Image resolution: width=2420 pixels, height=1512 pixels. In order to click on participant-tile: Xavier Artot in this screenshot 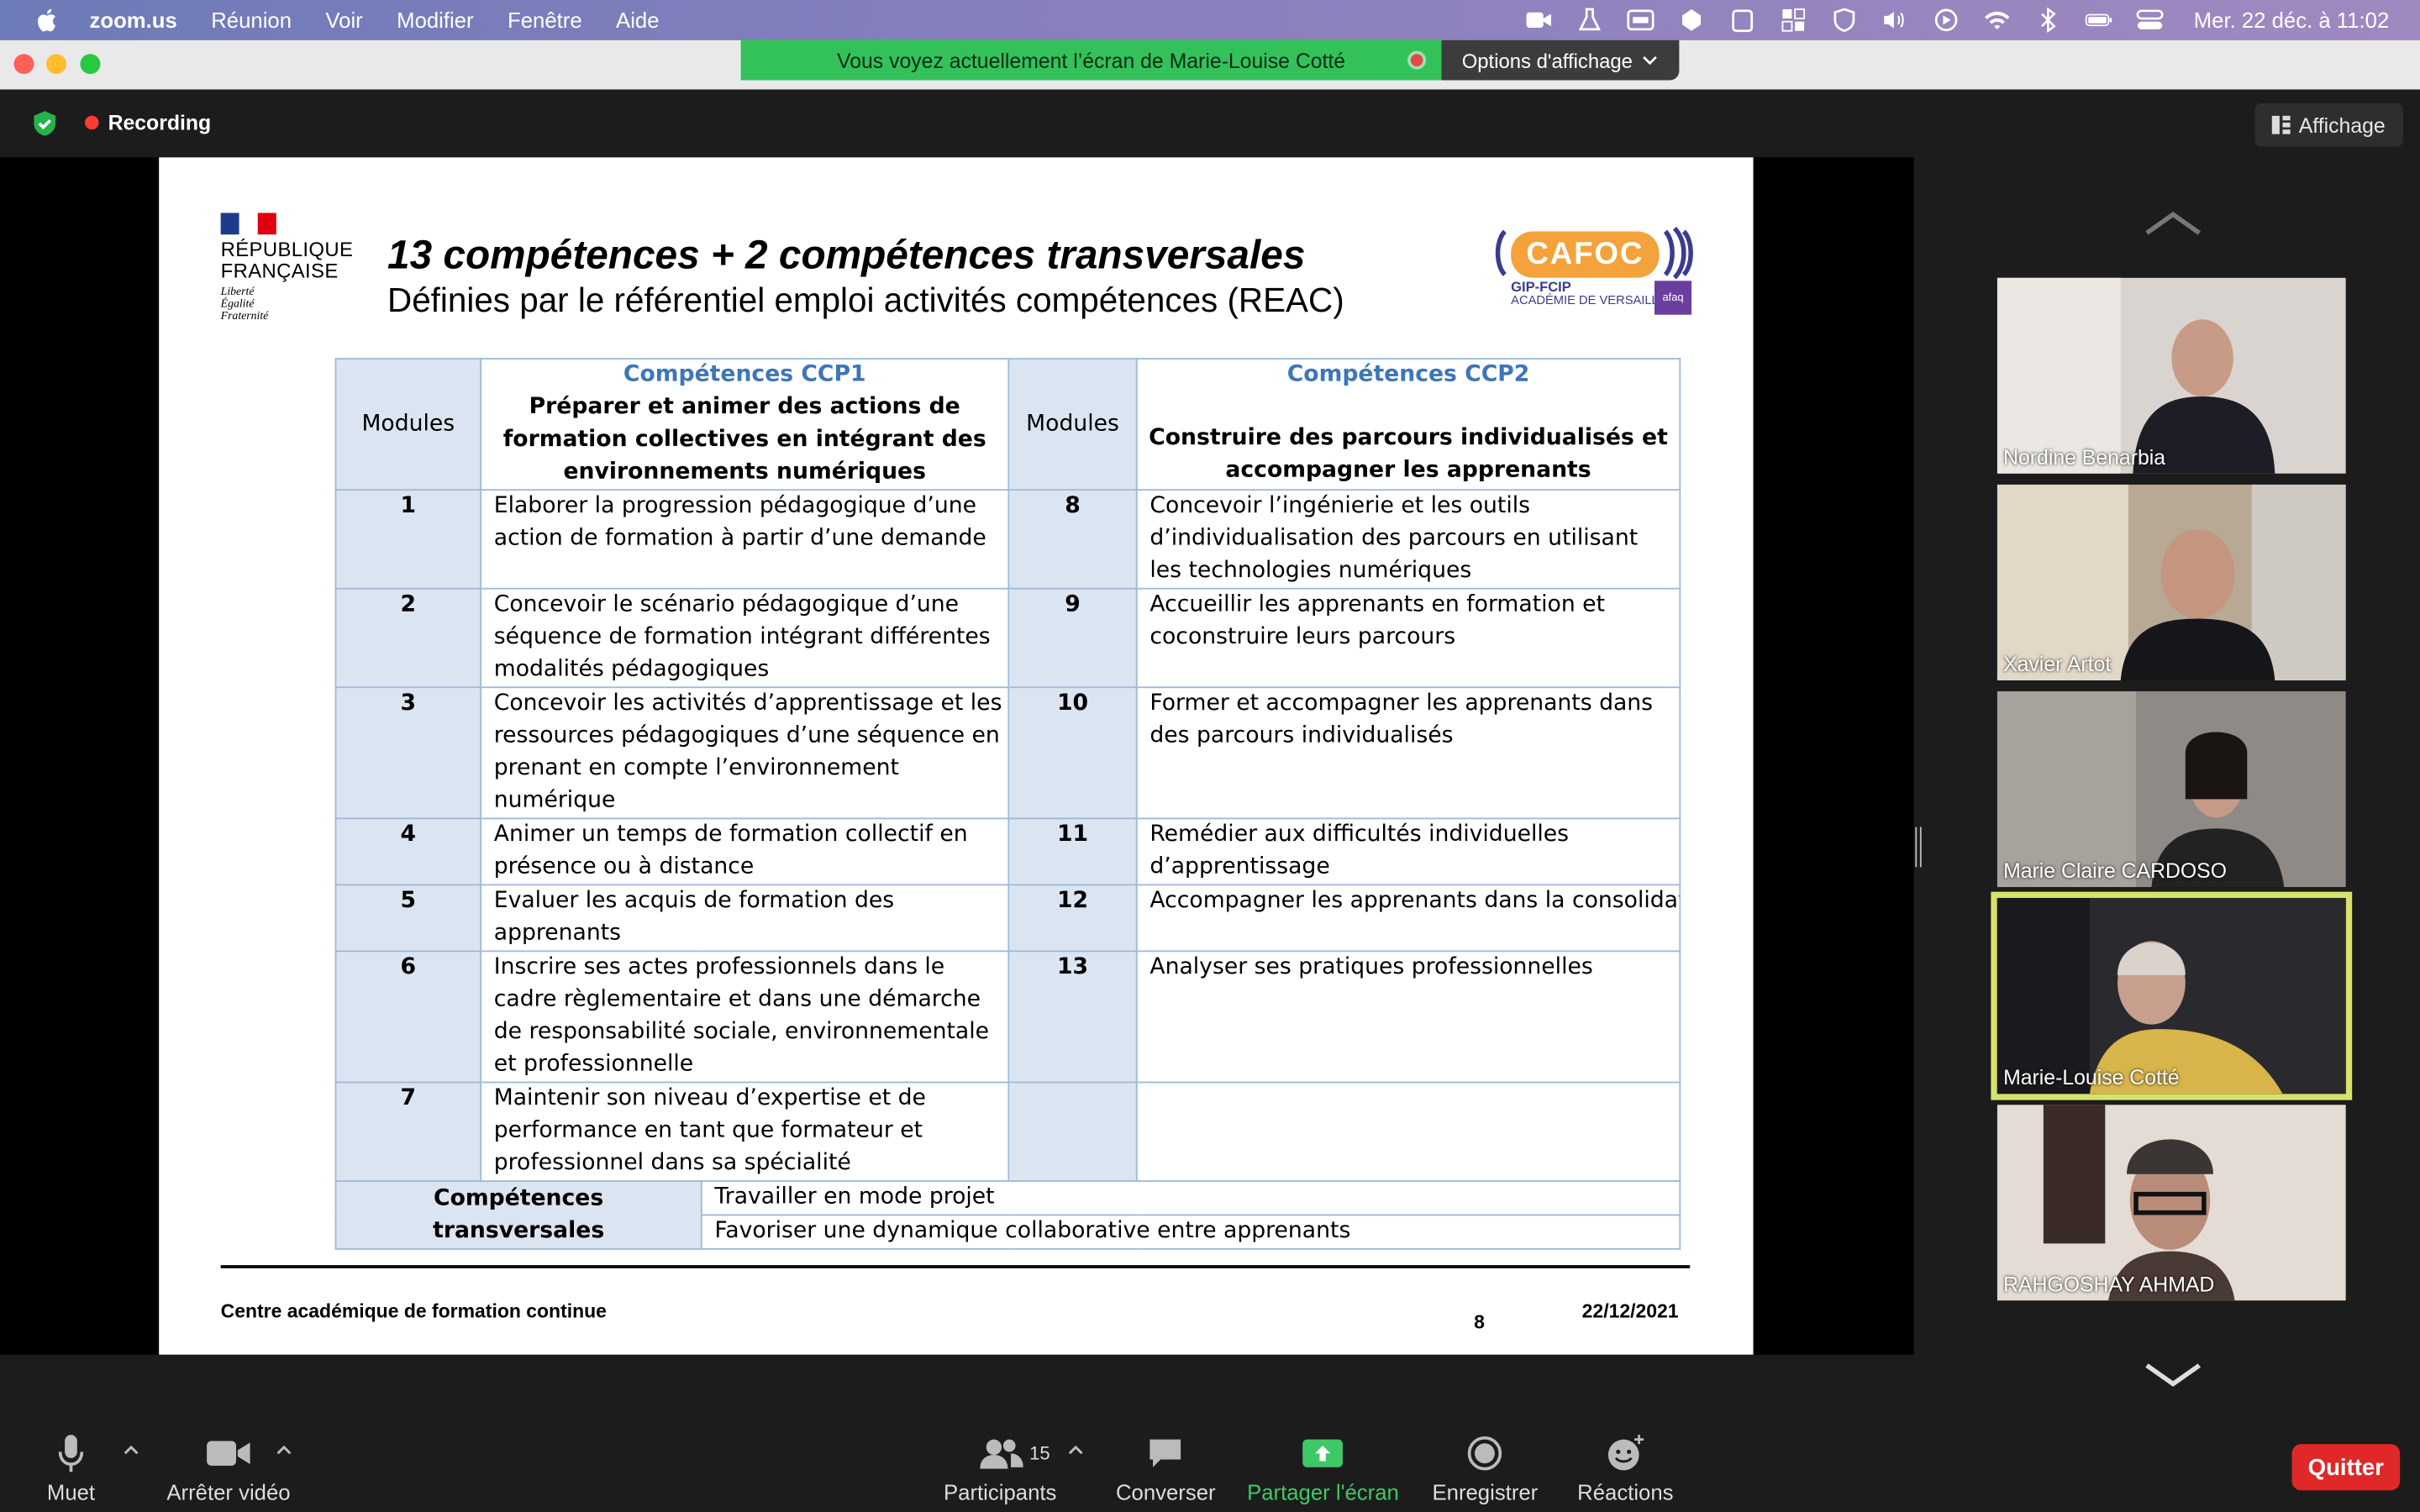, I will do `click(2171, 582)`.